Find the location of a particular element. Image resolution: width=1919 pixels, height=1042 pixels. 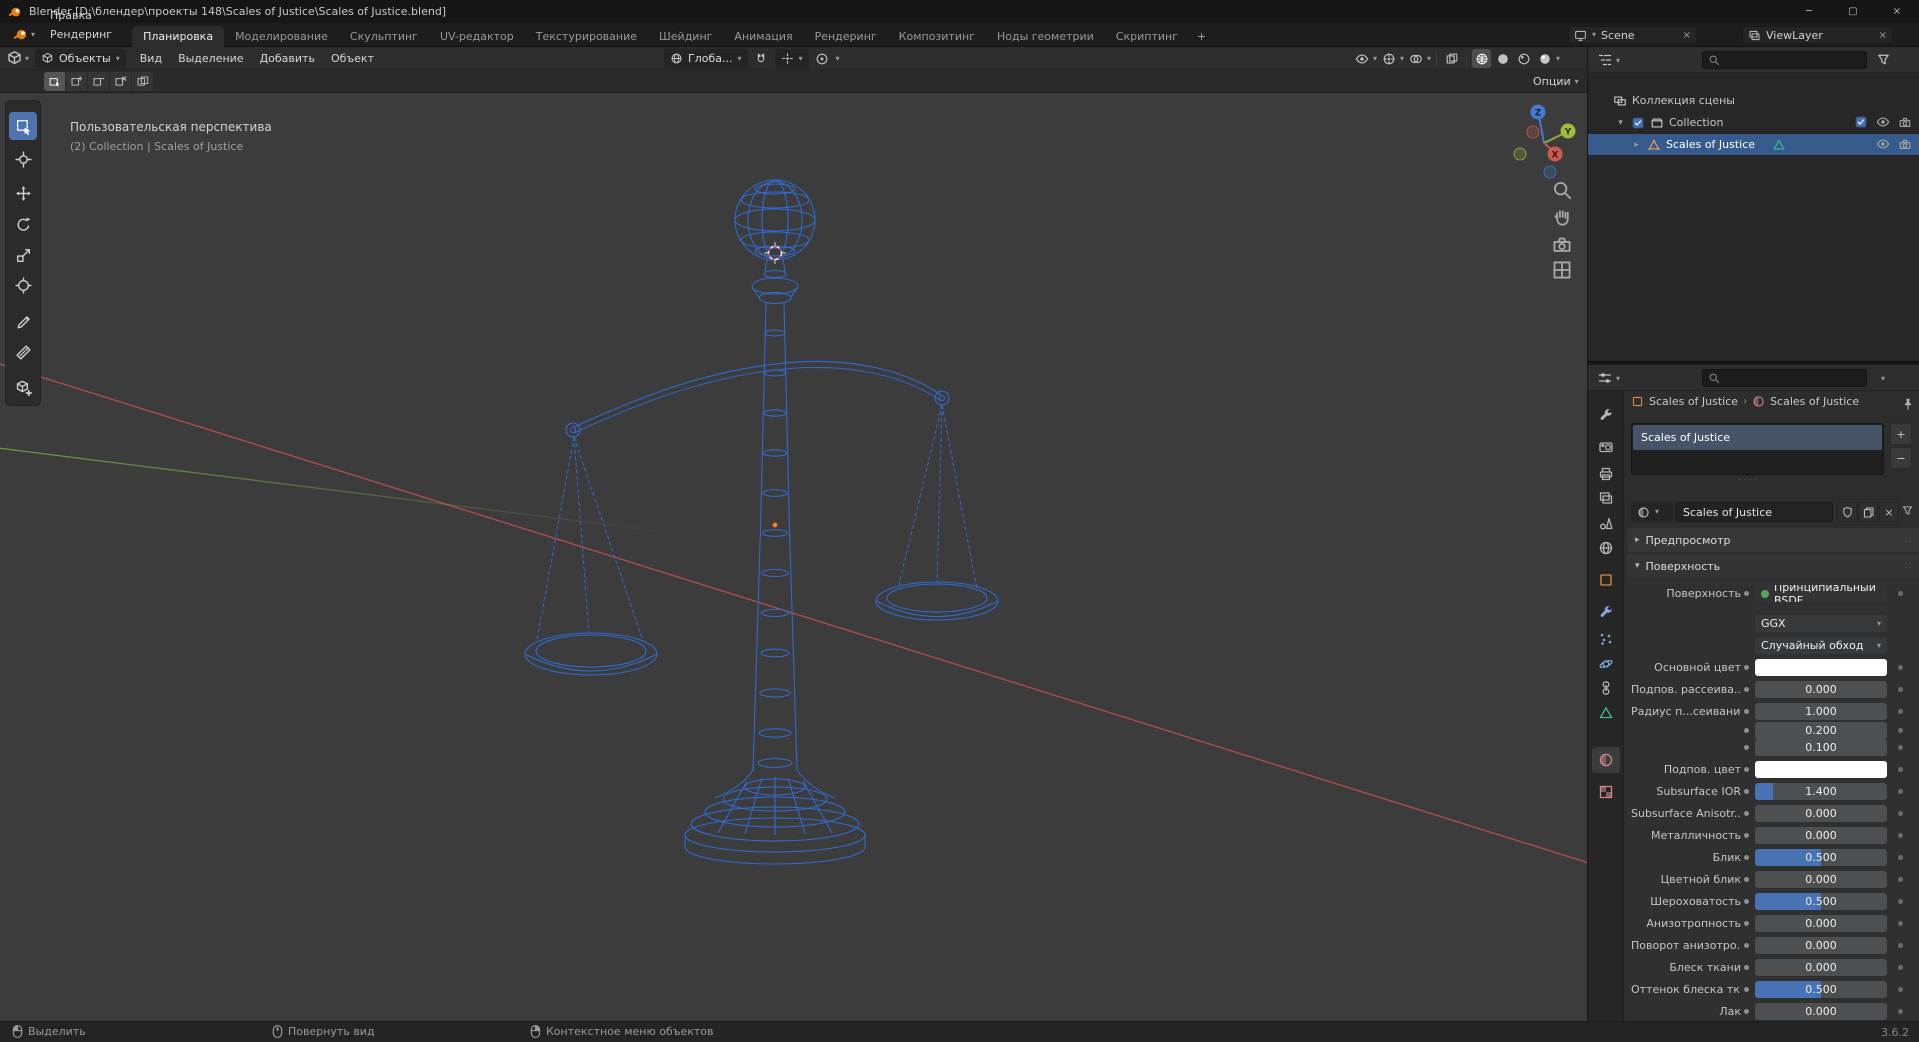

value-field: 1.400 is located at coordinates (1821, 791).